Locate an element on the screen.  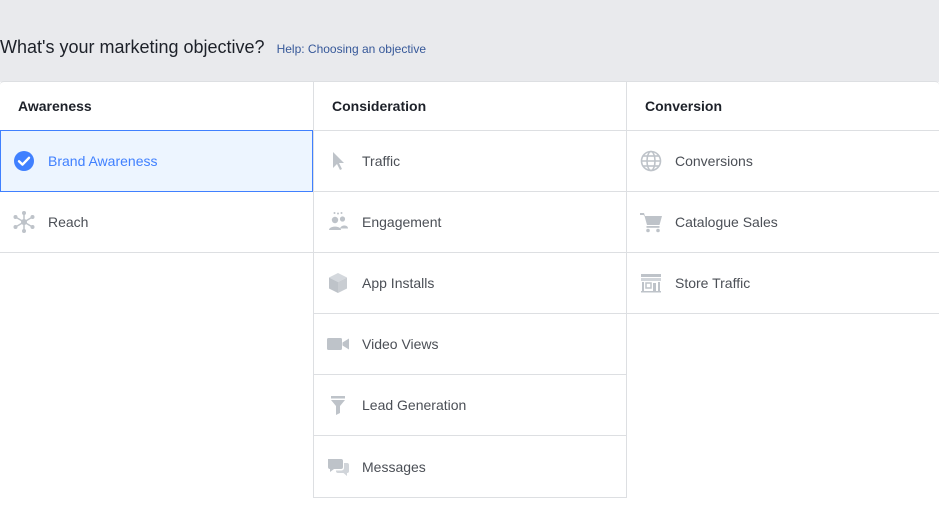
objective-app-installs: App Installs is located at coordinates (470, 283).